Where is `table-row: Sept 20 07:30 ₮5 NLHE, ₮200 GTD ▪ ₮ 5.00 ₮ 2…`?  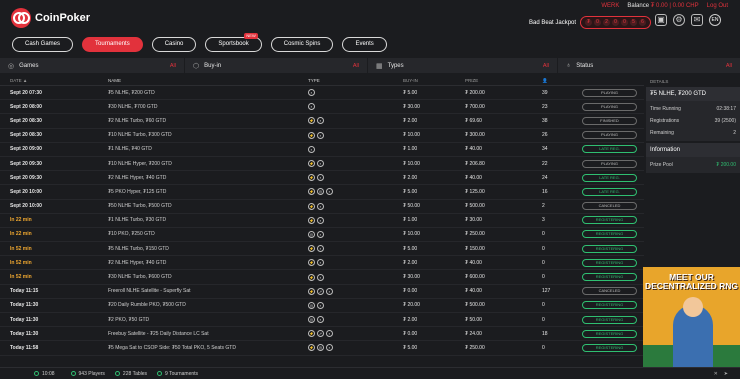
table-row: Sept 20 07:30 ₮5 NLHE, ₮200 GTD ▪ ₮ 5.00 ₮ 2… is located at coordinates (322, 93).